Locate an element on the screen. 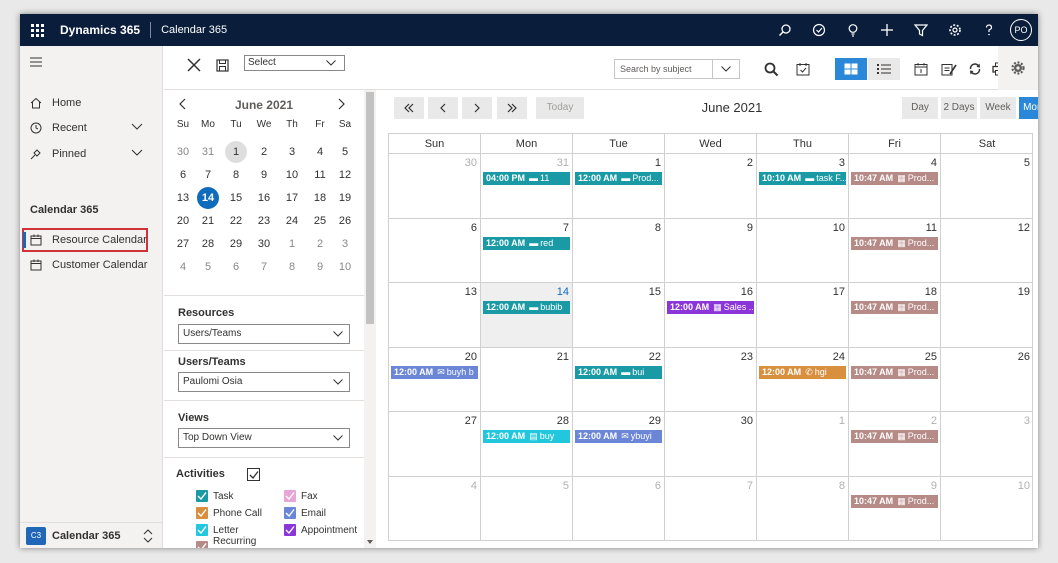 The height and width of the screenshot is (563, 1058). subject-search-input: Search by subject is located at coordinates (677, 69).